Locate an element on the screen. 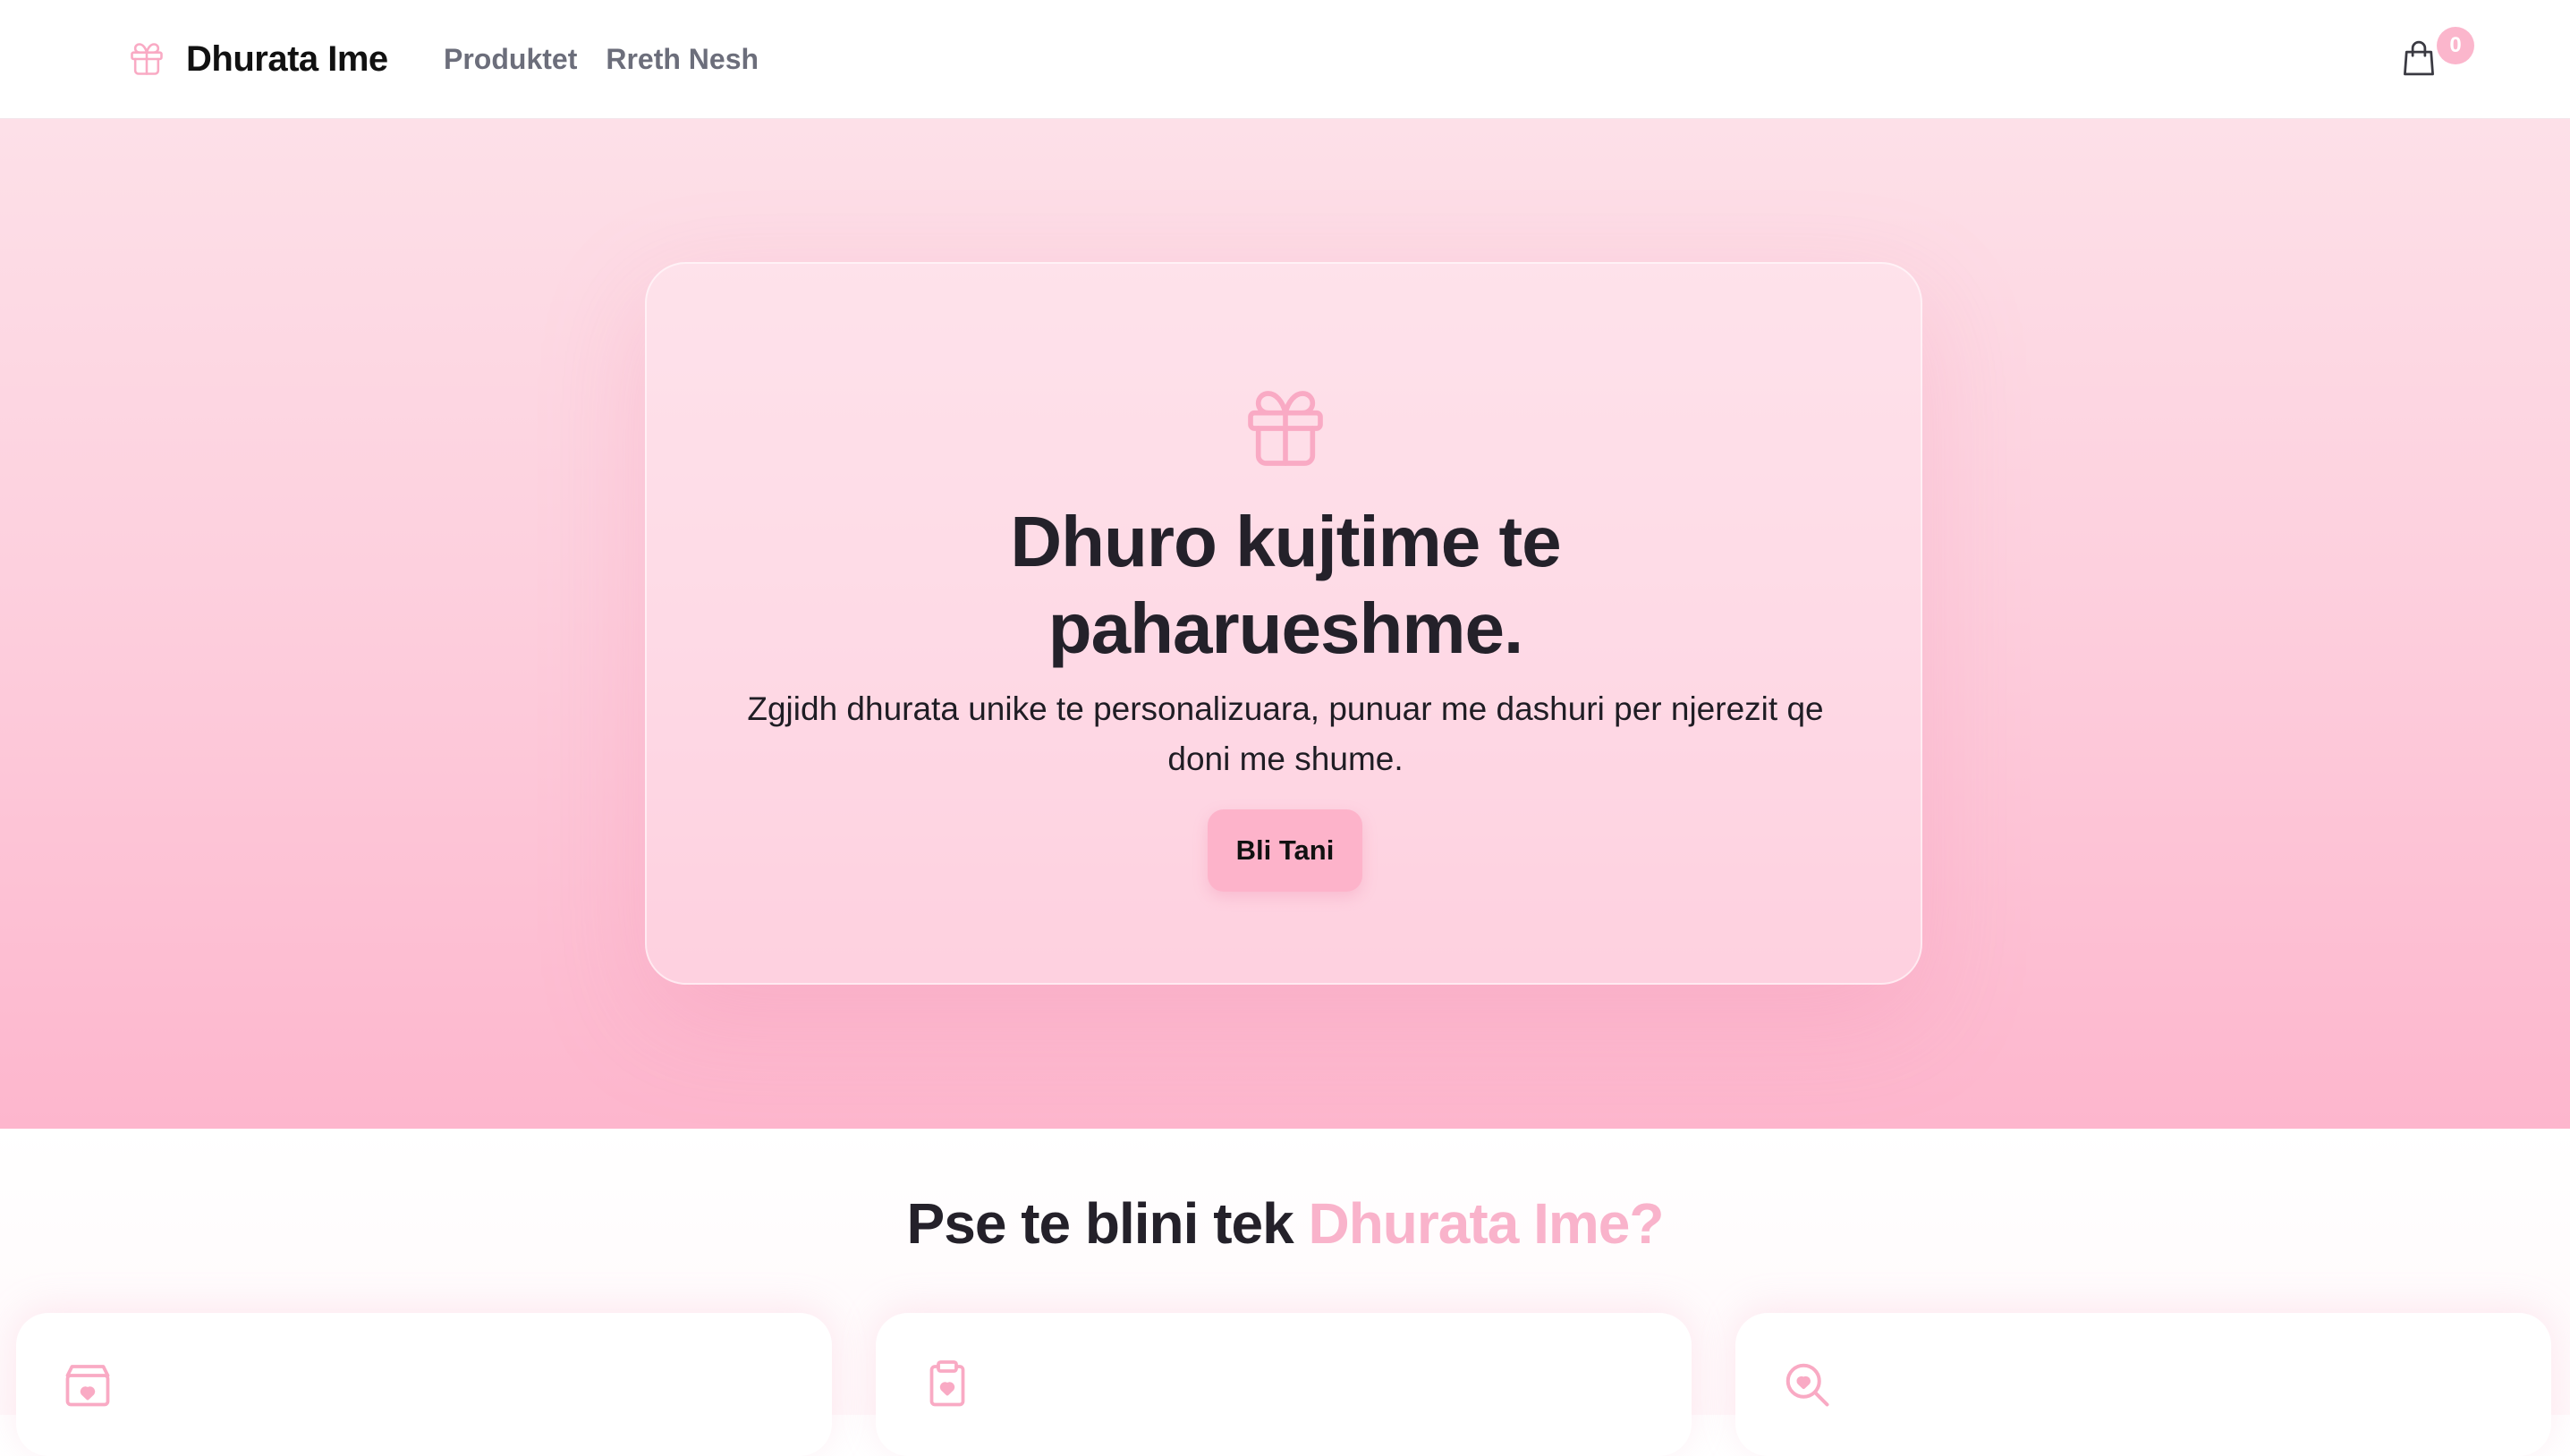 The height and width of the screenshot is (1456, 2570). hero-title: Dhuro kujtime te paharueshme. is located at coordinates (1286, 585).